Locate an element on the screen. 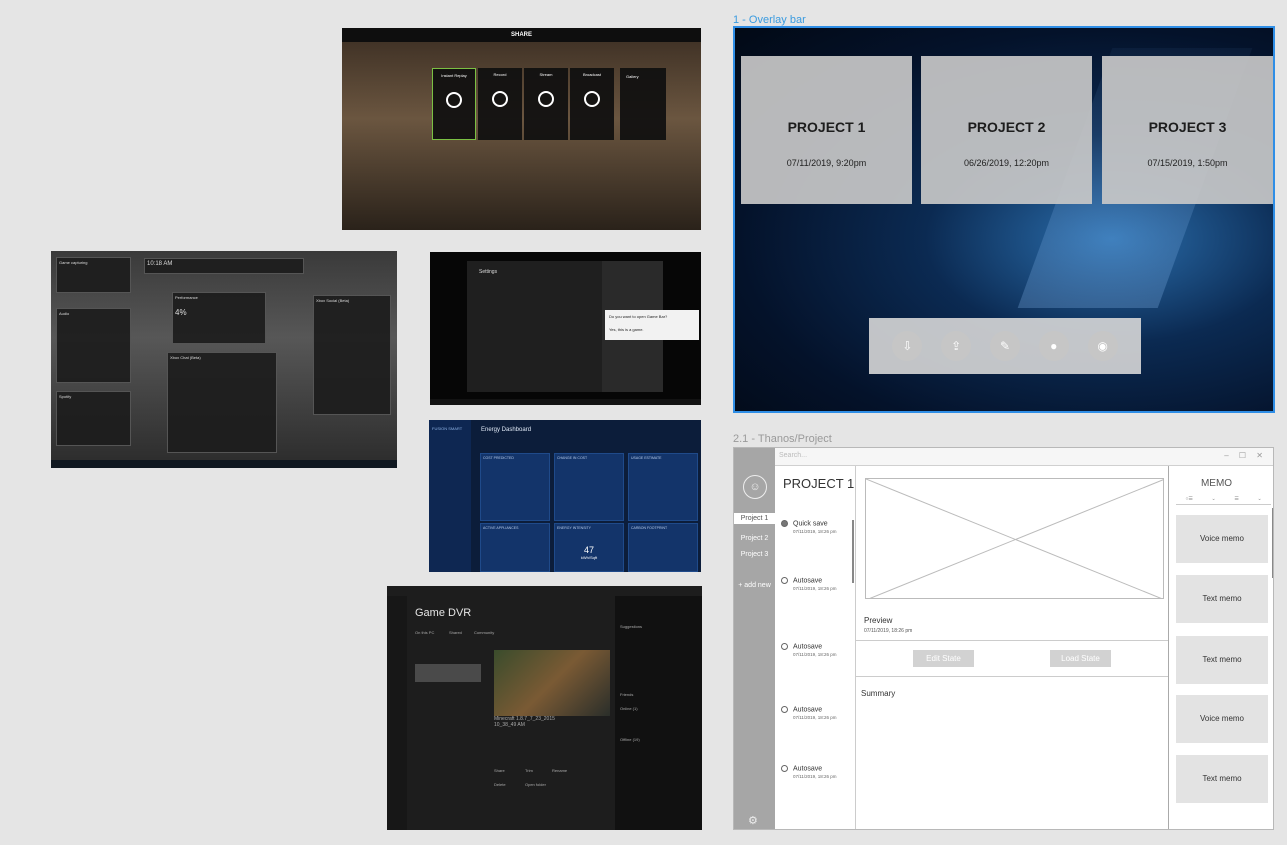 The height and width of the screenshot is (845, 1287). taskbar is located at coordinates (224, 464).